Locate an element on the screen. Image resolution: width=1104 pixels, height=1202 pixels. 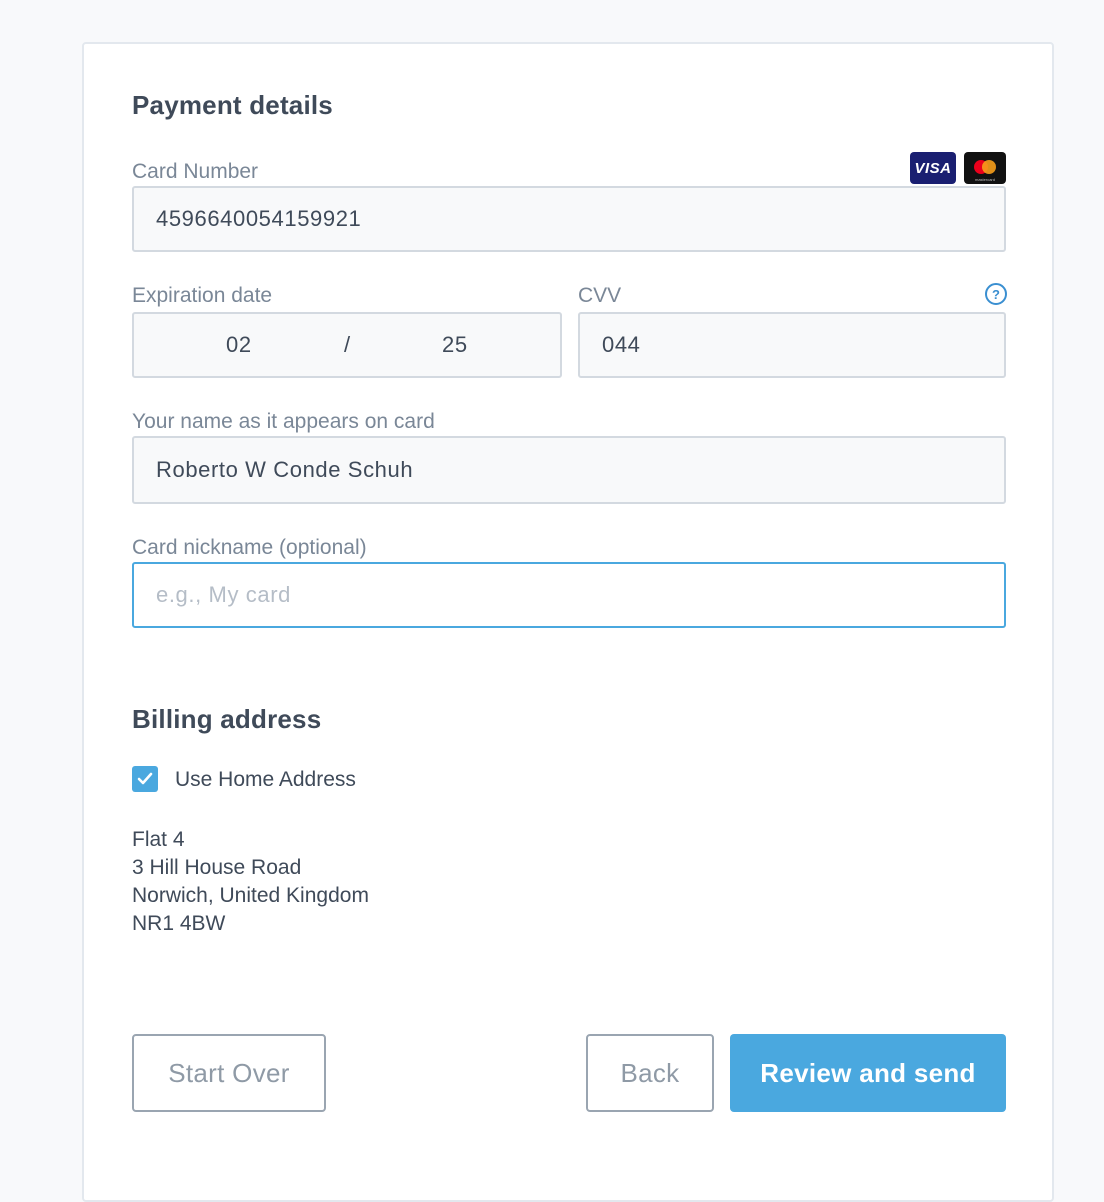
billing-address-title: Billing address is located at coordinates (227, 719).